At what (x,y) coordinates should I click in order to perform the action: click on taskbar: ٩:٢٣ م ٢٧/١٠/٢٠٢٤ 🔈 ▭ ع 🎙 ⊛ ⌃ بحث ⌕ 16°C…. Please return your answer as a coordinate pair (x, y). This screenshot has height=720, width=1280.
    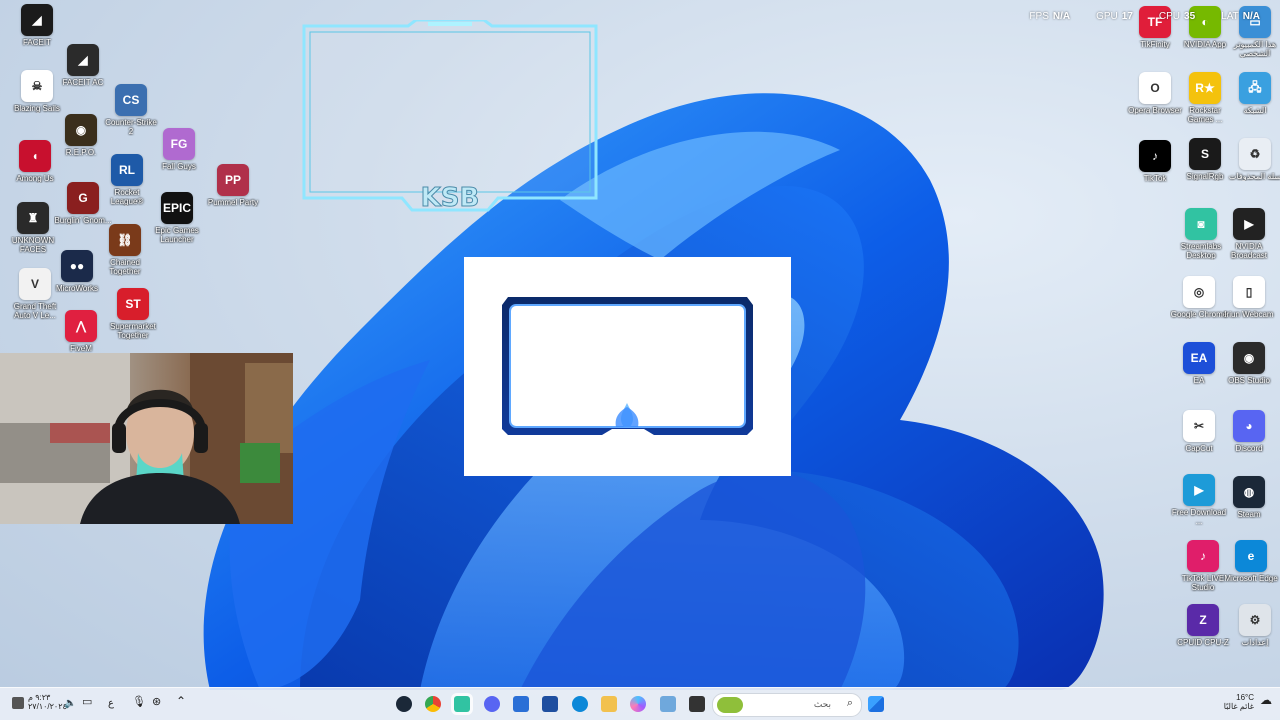
    Looking at the image, I should click on (640, 703).